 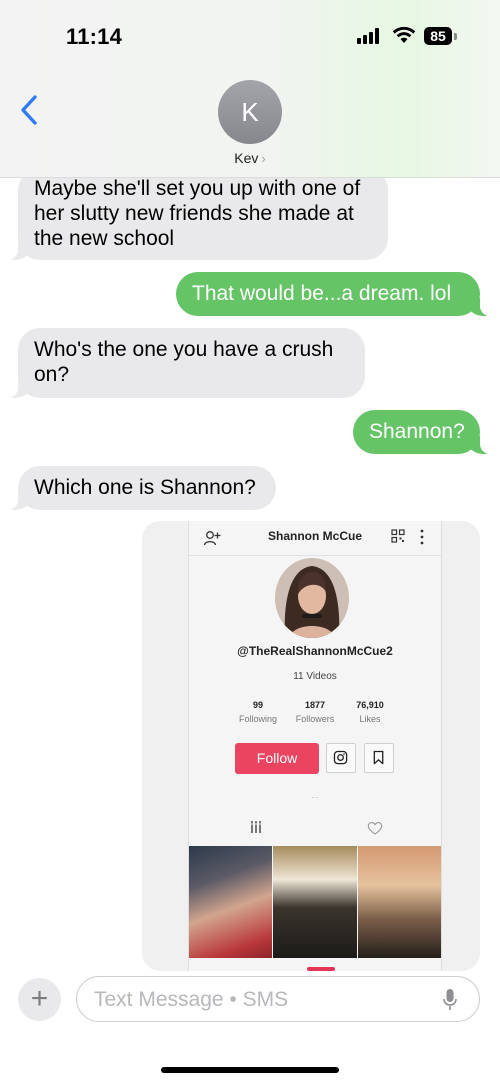 What do you see at coordinates (421, 432) in the screenshot?
I see `message-bubble-outgoing: Shannon?` at bounding box center [421, 432].